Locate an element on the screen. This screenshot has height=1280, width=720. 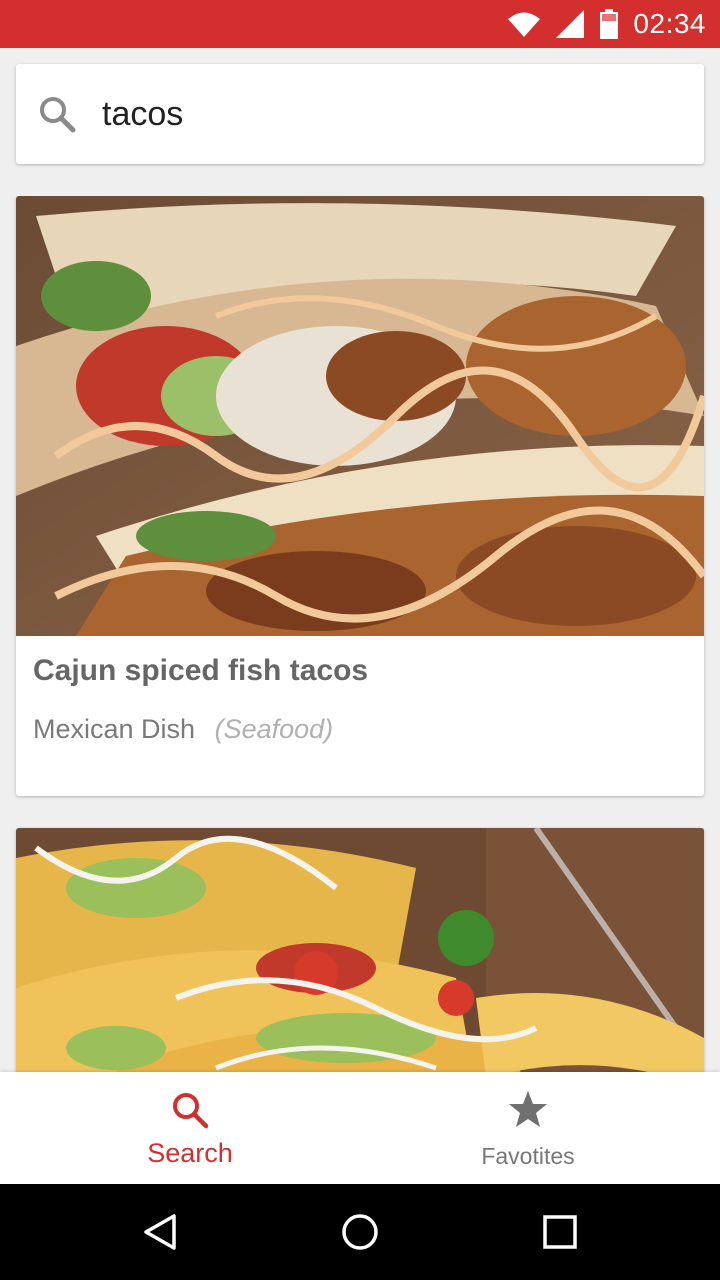
status-icons: 02:34 is located at coordinates (606, 24).